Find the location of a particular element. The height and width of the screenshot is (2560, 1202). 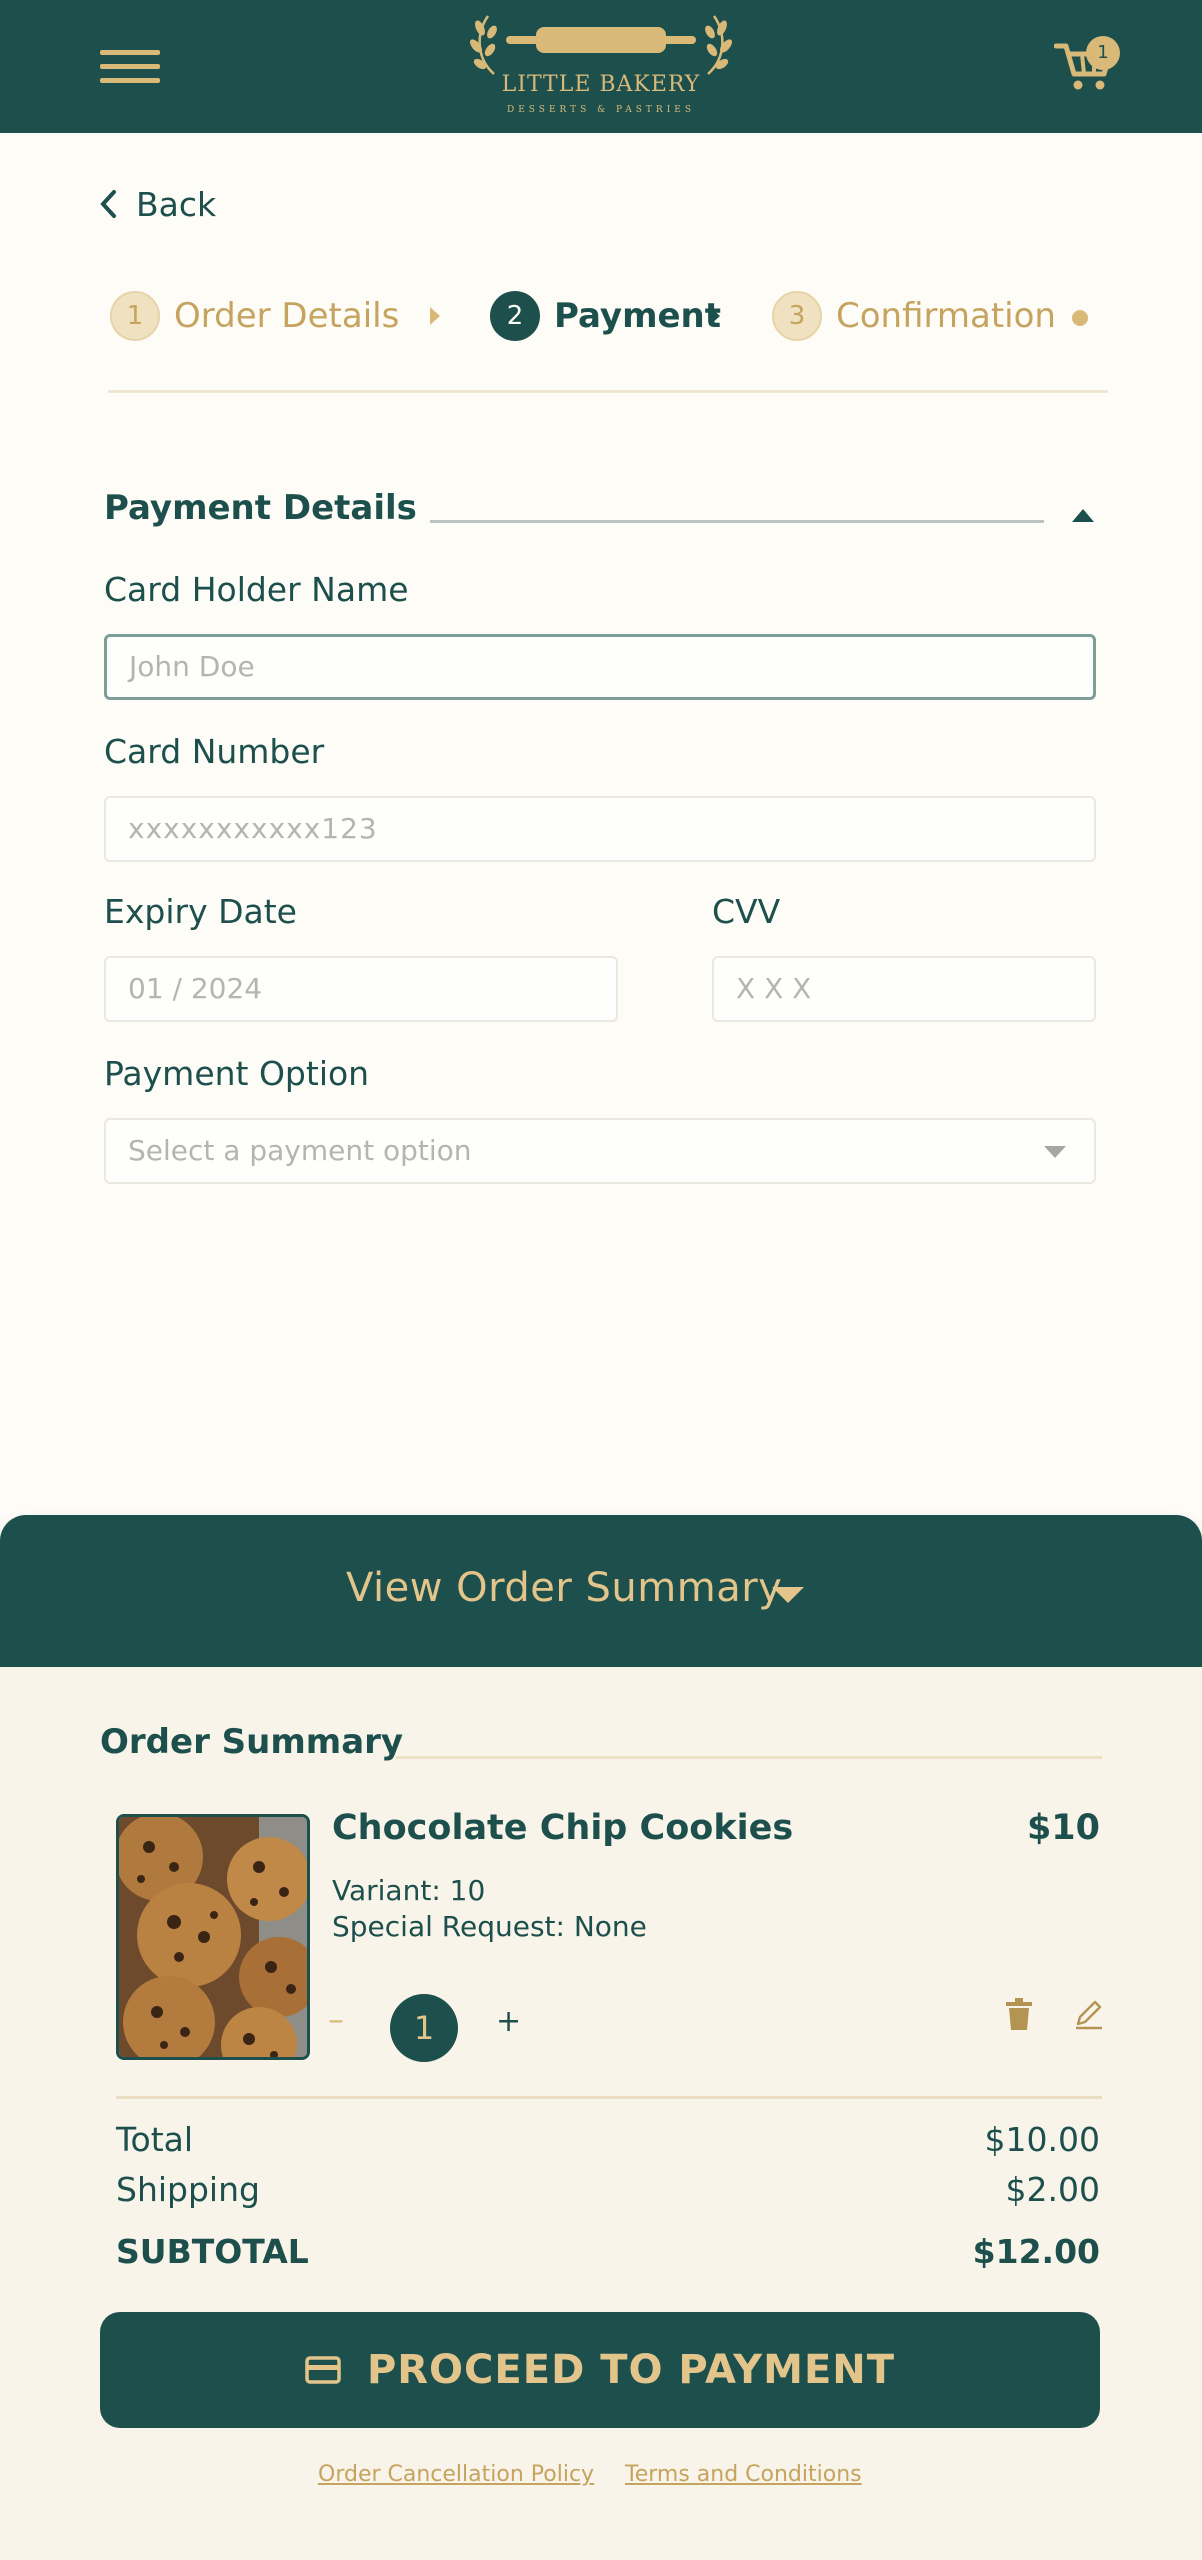

payment-details-title: Payment Details is located at coordinates (260, 508).